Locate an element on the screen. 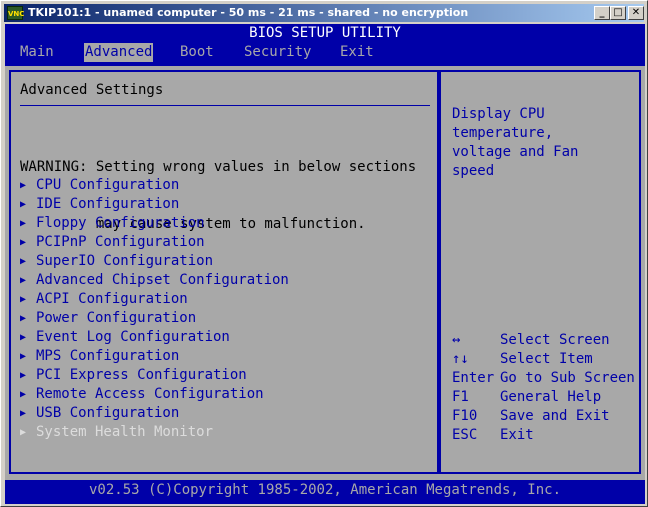 The width and height of the screenshot is (648, 507). submenu-item: ▶ Floppy Configuration is located at coordinates (154, 223).